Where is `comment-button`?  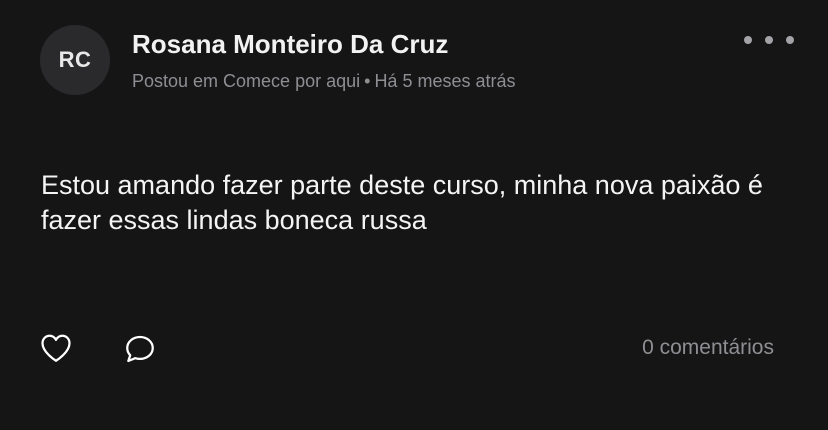
comment-button is located at coordinates (140, 349).